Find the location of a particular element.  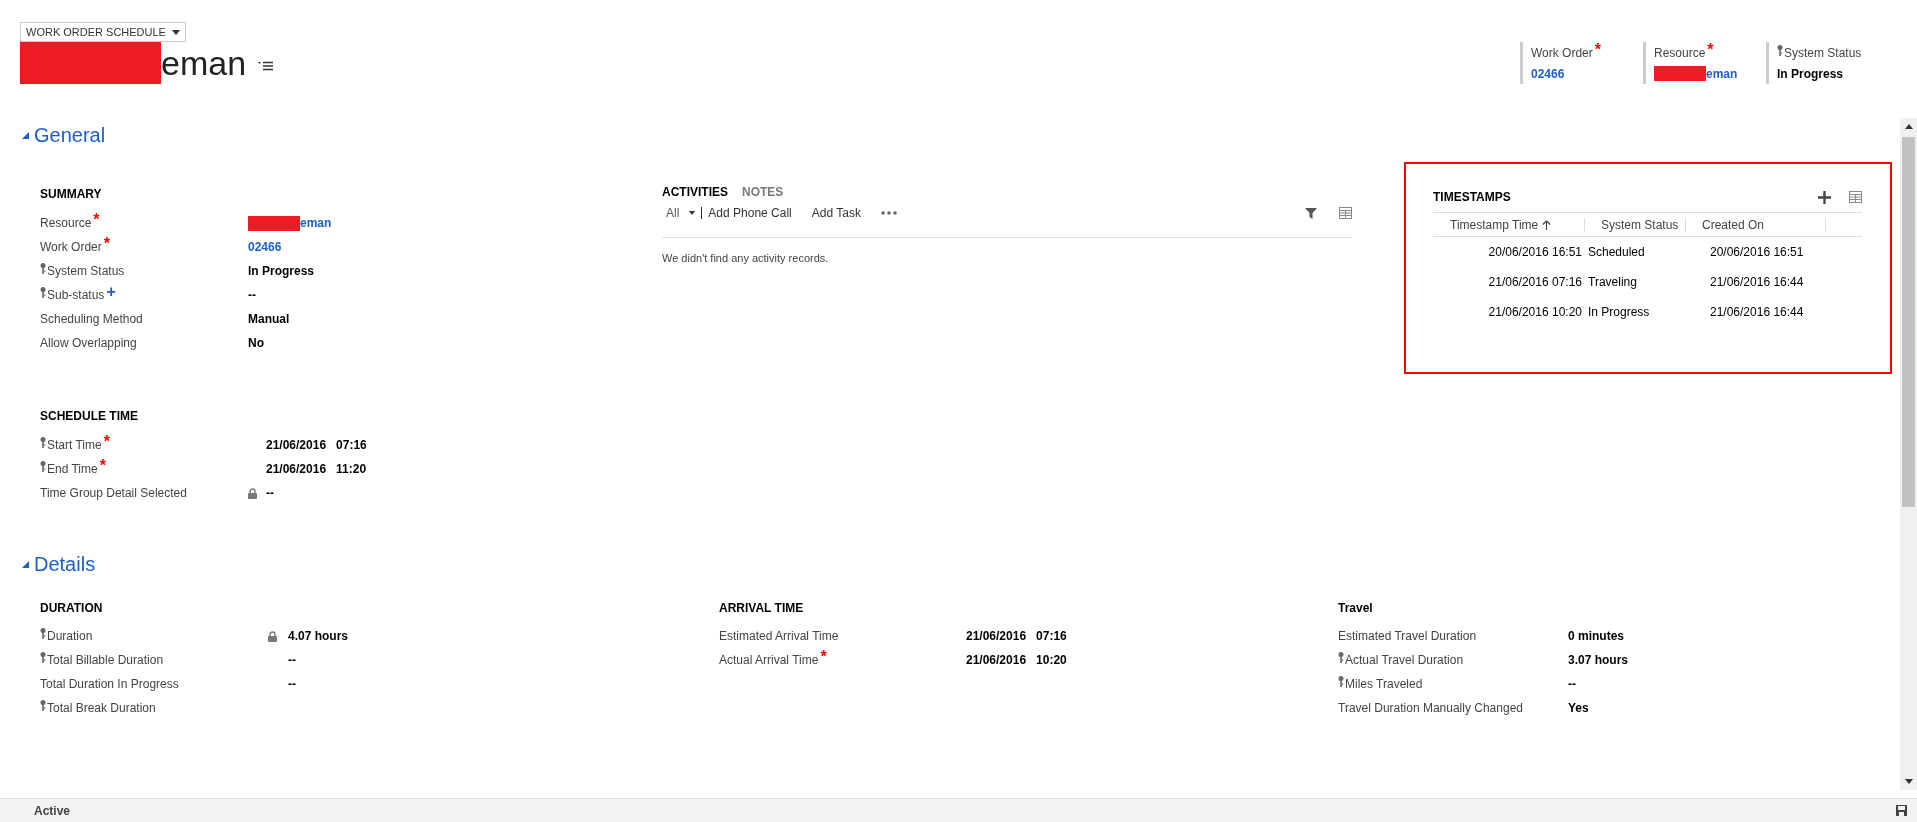

column-header: Created On is located at coordinates (1733, 224).